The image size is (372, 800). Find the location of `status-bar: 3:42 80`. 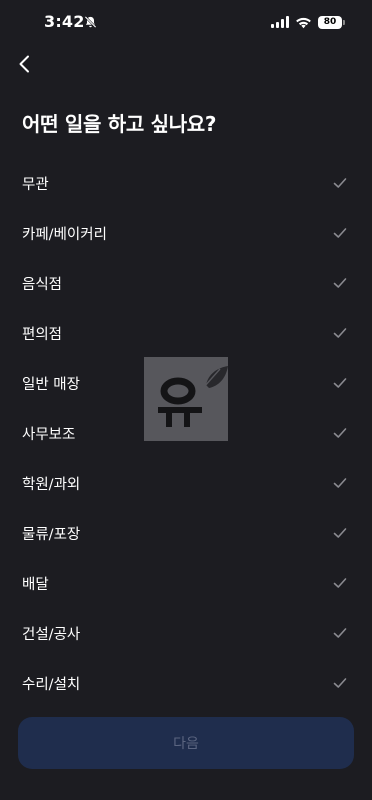

status-bar: 3:42 80 is located at coordinates (186, 22).